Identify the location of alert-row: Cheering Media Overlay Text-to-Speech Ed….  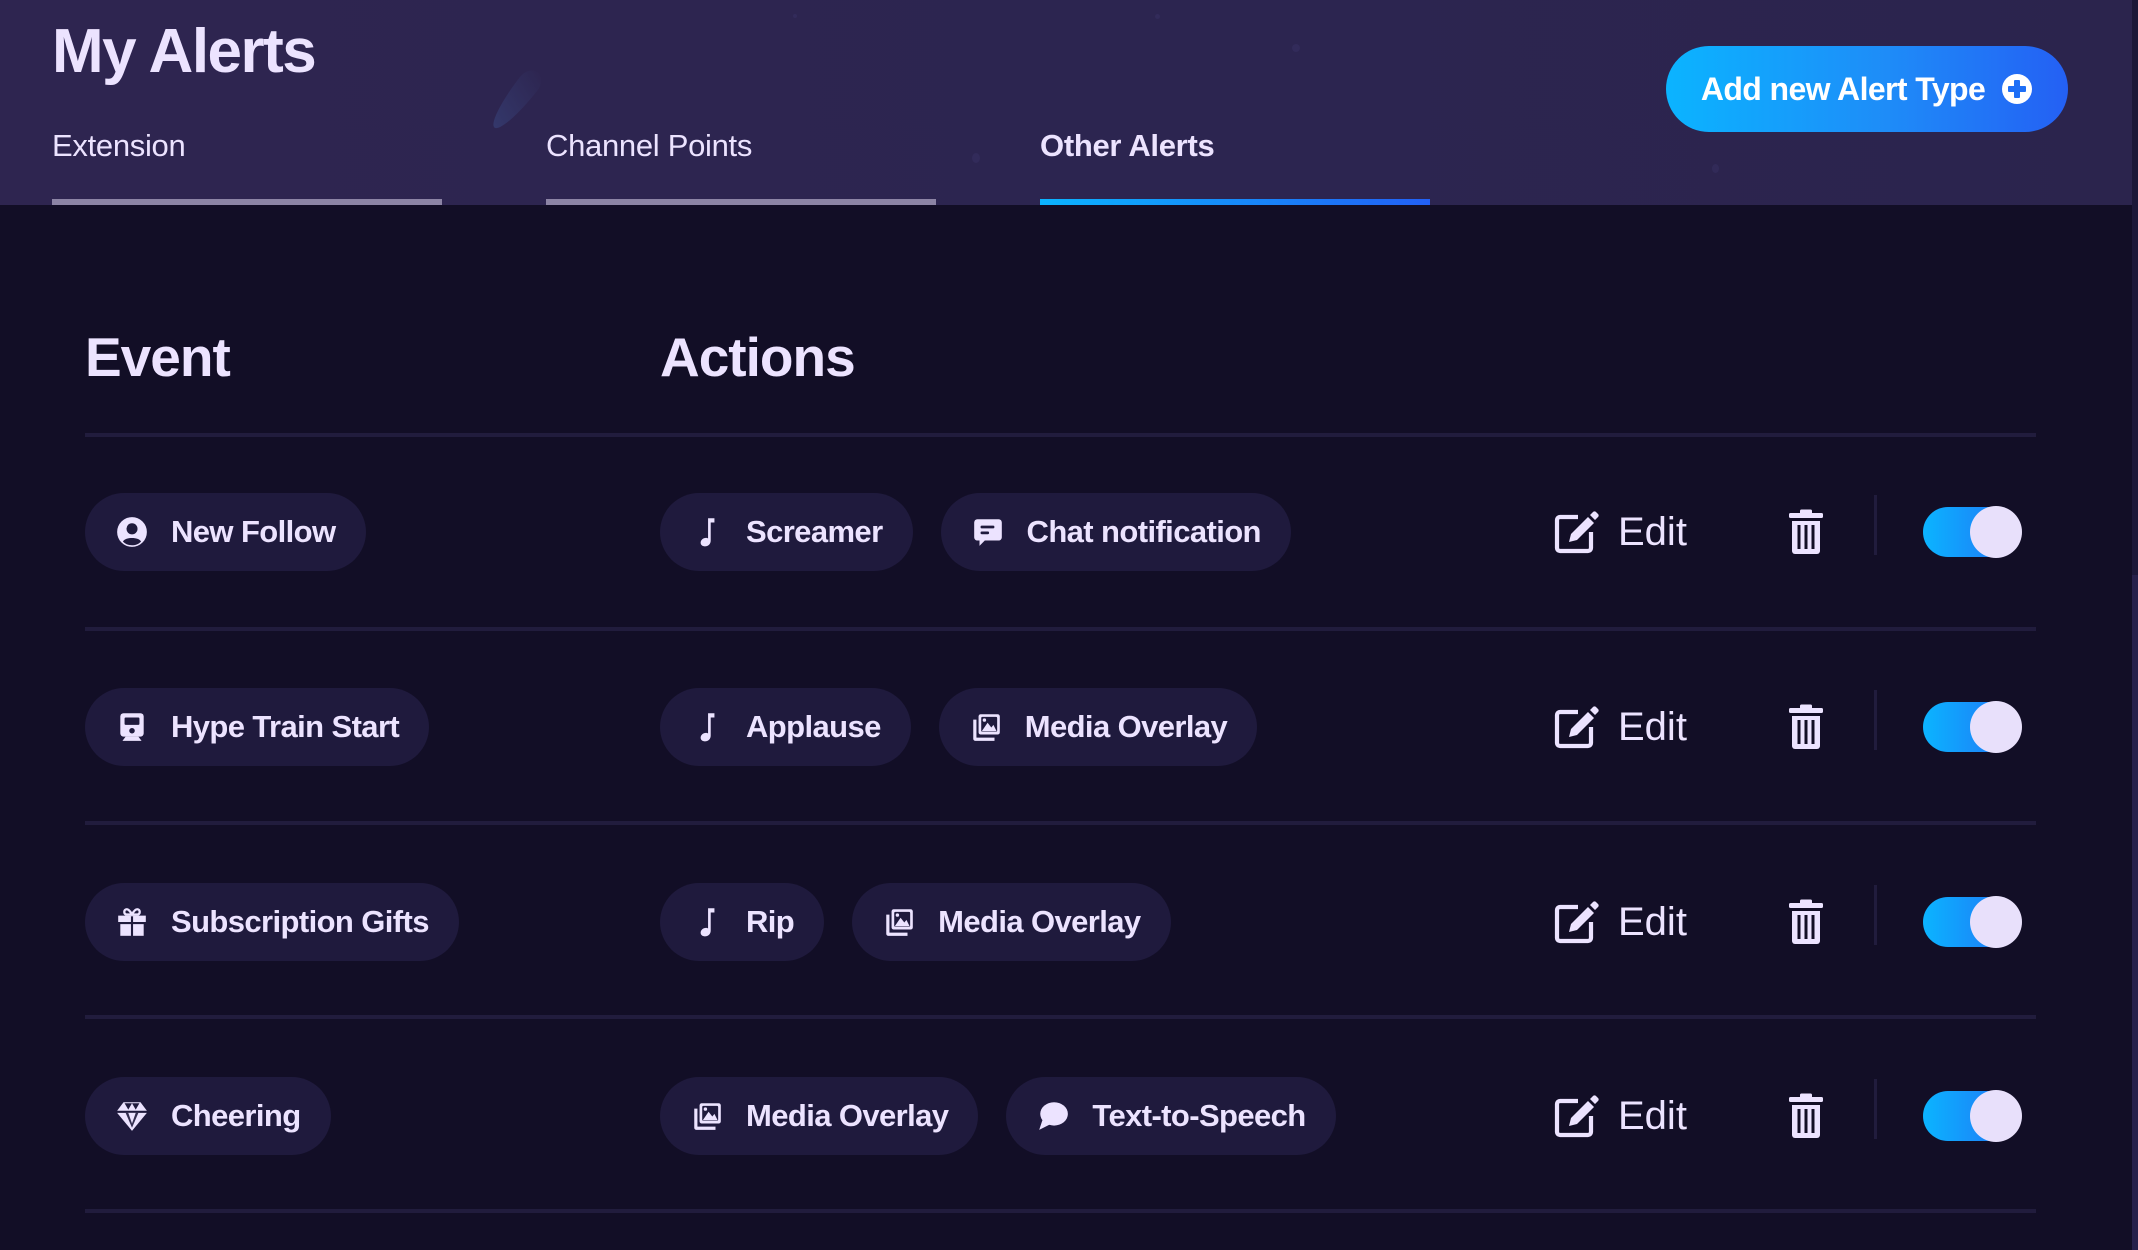
(1066, 1116).